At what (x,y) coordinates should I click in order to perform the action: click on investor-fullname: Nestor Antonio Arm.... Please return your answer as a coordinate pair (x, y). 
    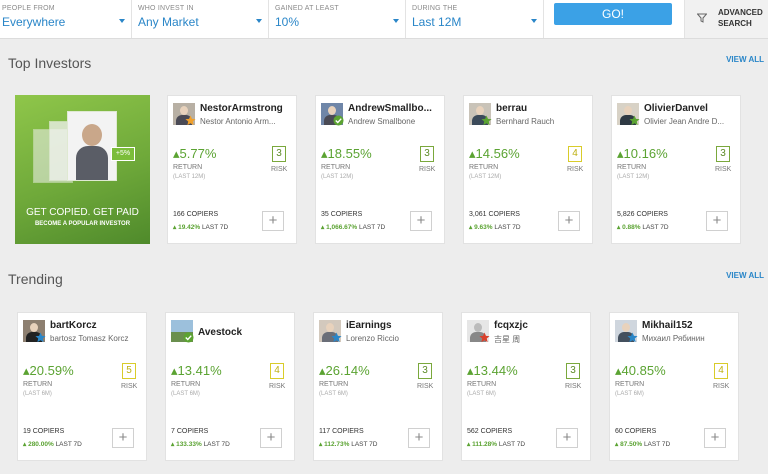
    Looking at the image, I should click on (238, 121).